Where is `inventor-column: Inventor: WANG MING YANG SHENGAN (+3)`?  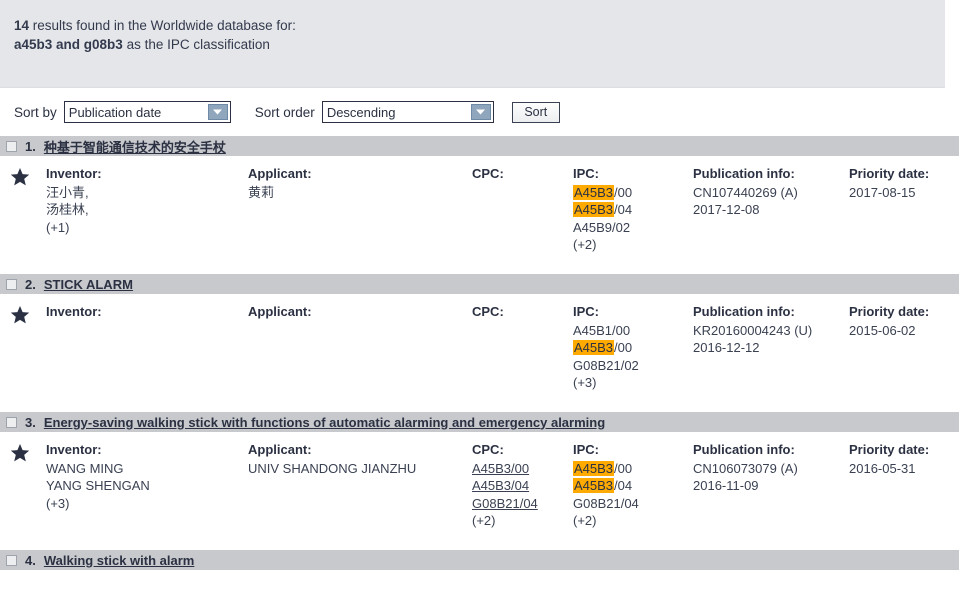 inventor-column: Inventor: WANG MING YANG SHENGAN (+3) is located at coordinates (146, 476).